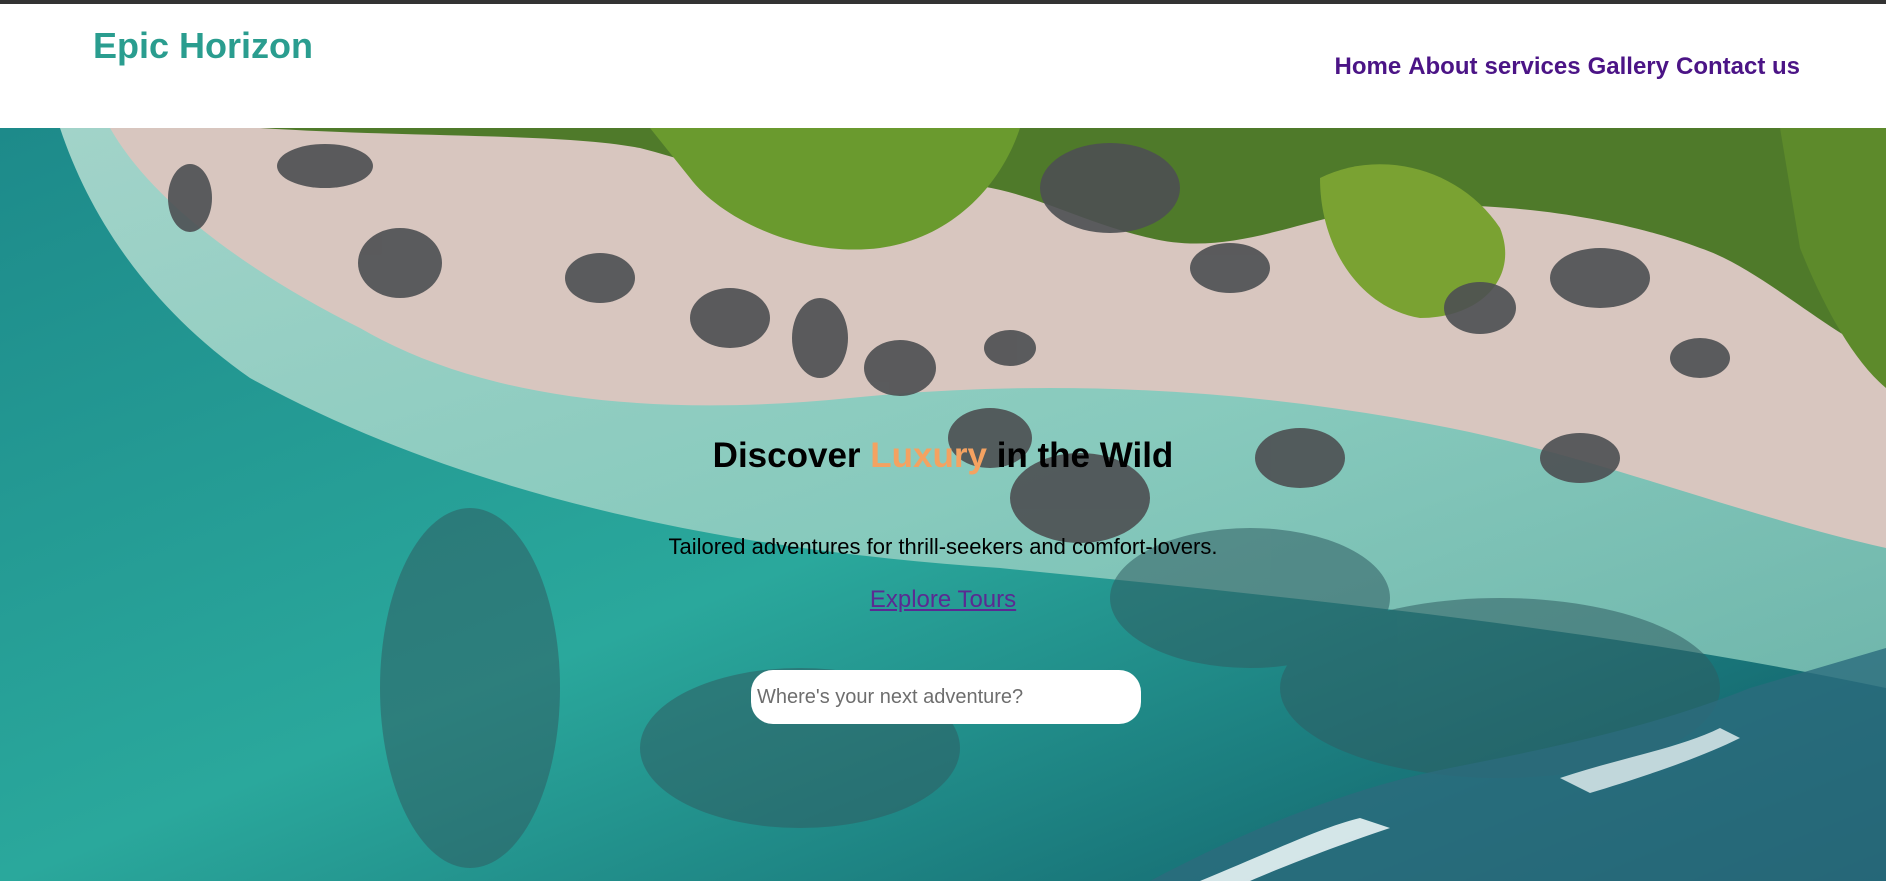 The width and height of the screenshot is (1886, 881). I want to click on nav-contact: Contact us, so click(1738, 67).